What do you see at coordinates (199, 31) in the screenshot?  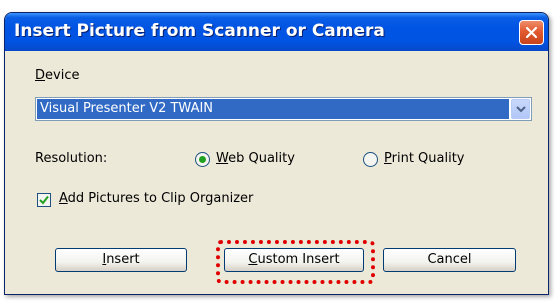 I see `dialog-title: Insert Picture from Scanner or Camera` at bounding box center [199, 31].